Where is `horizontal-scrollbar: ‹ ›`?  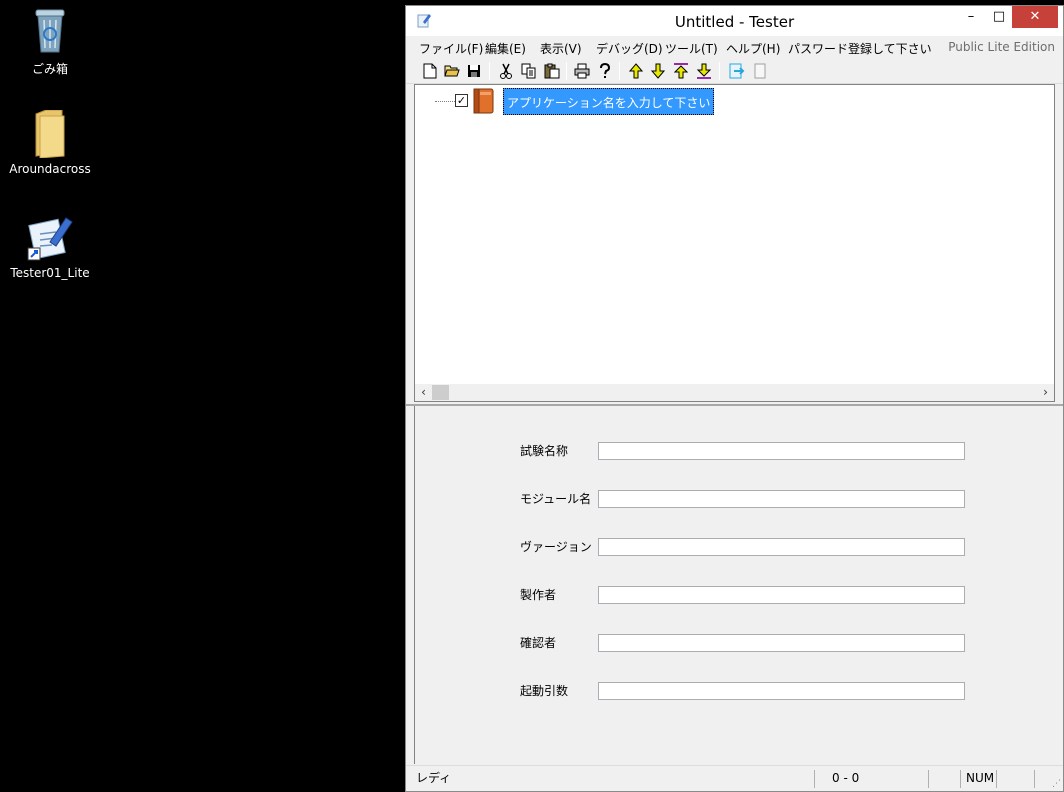
horizontal-scrollbar: ‹ › is located at coordinates (734, 392).